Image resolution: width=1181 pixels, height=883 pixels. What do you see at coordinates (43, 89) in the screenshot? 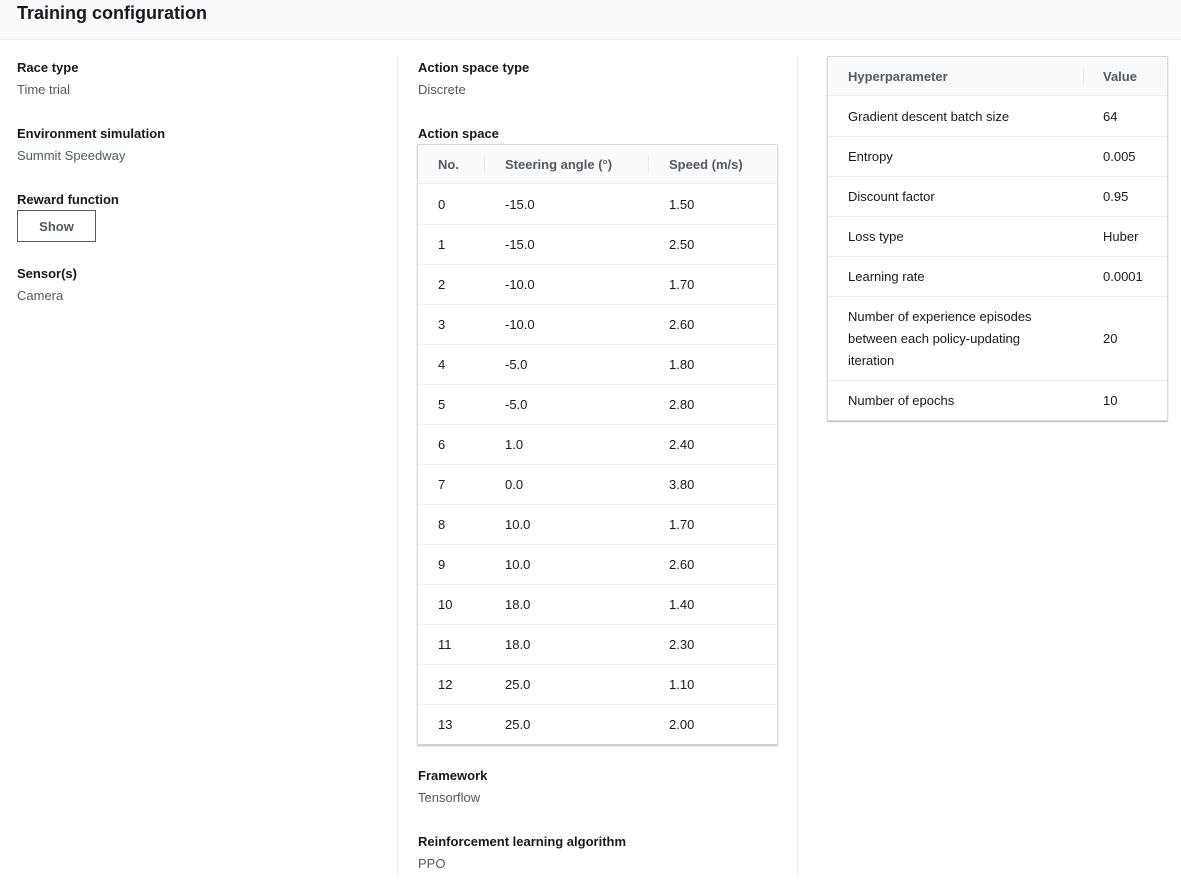
I see `race-type-value: Time trial` at bounding box center [43, 89].